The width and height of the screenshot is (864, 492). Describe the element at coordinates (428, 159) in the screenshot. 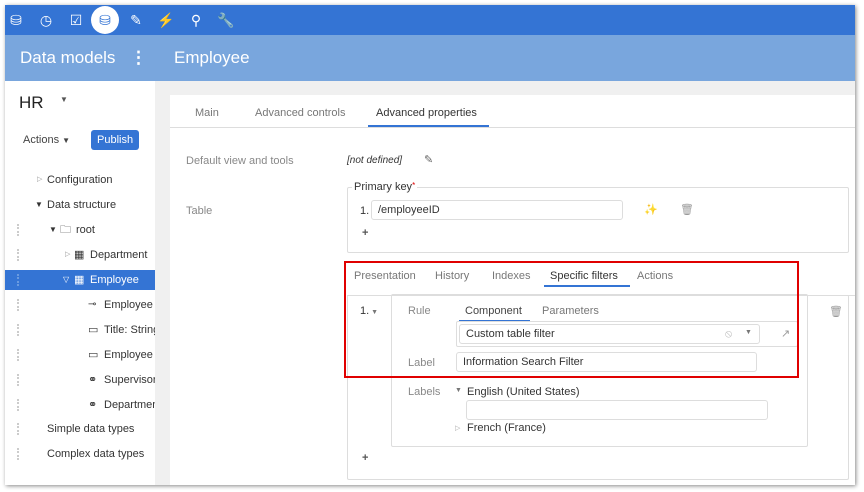

I see `edit-icon: ✎` at that location.